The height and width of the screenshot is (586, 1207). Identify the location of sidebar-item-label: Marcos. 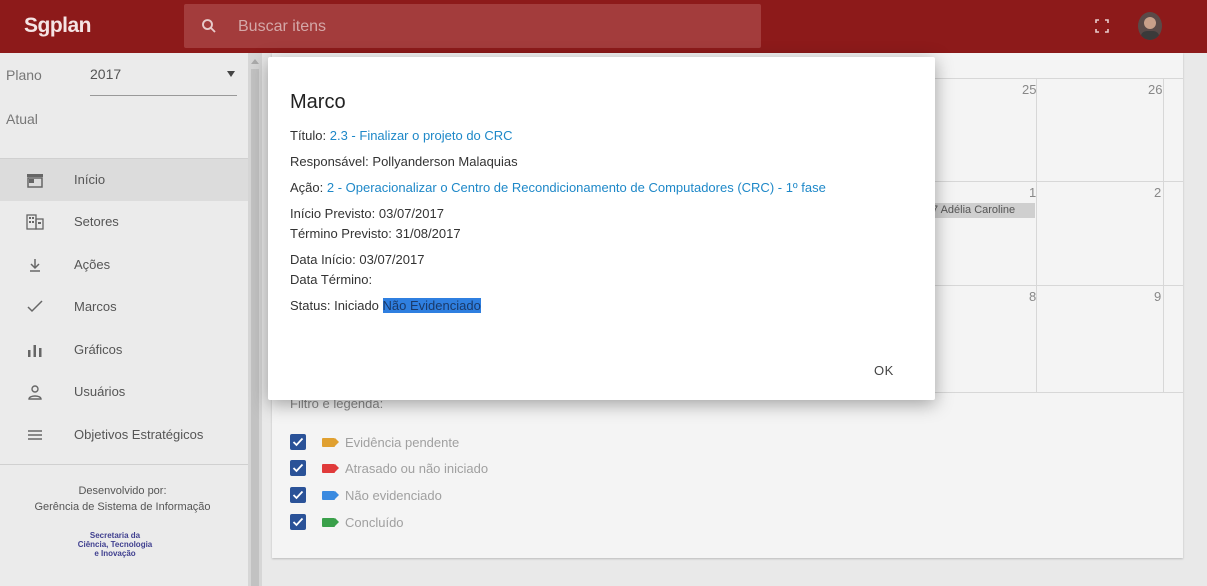
(95, 306).